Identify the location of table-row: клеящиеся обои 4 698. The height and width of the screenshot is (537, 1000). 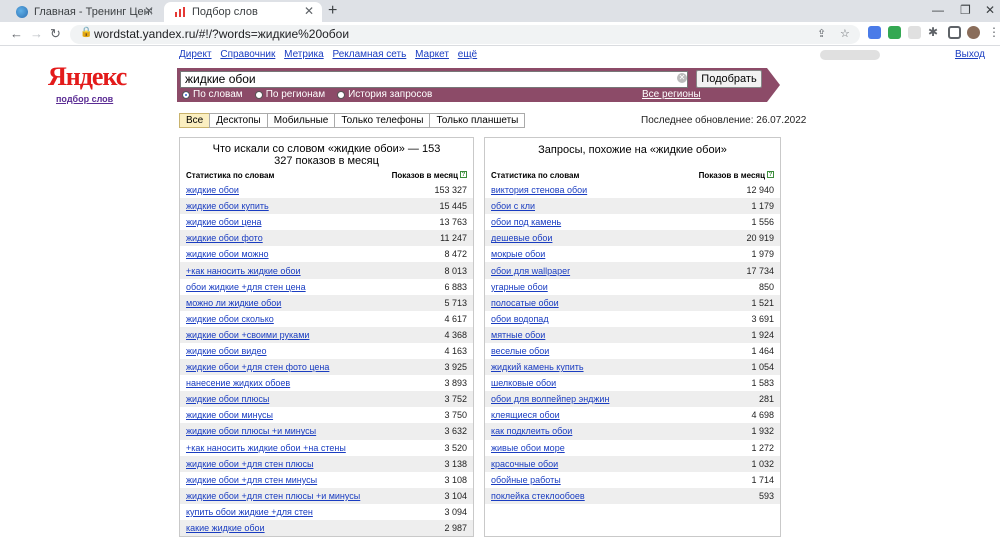
(632, 415).